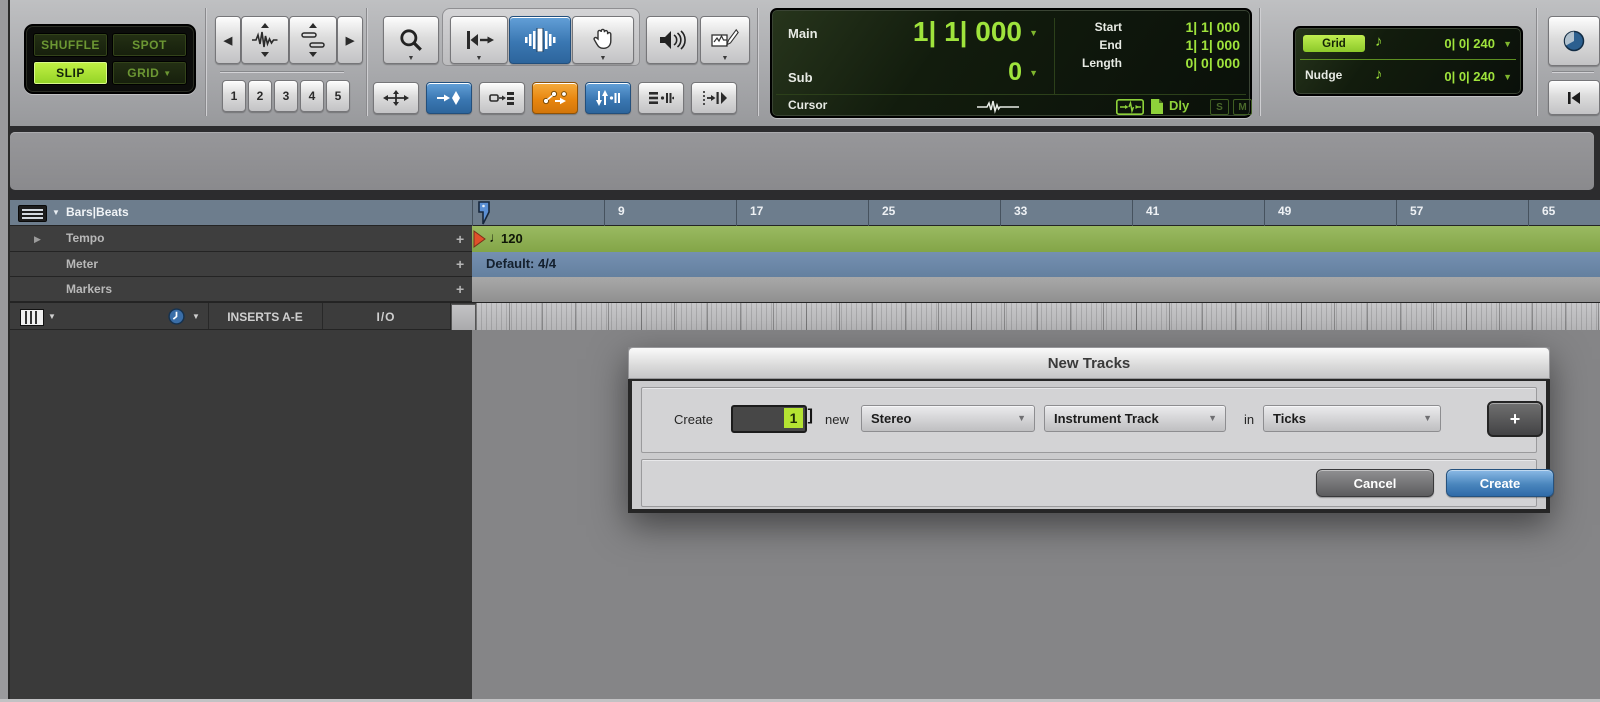 The height and width of the screenshot is (702, 1600). Describe the element at coordinates (1212, 27) in the screenshot. I see `start-value: 1| 1| 000` at that location.